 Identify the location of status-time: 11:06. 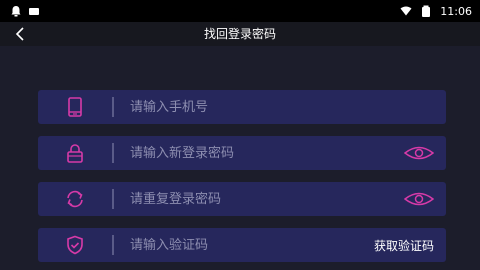
(456, 11).